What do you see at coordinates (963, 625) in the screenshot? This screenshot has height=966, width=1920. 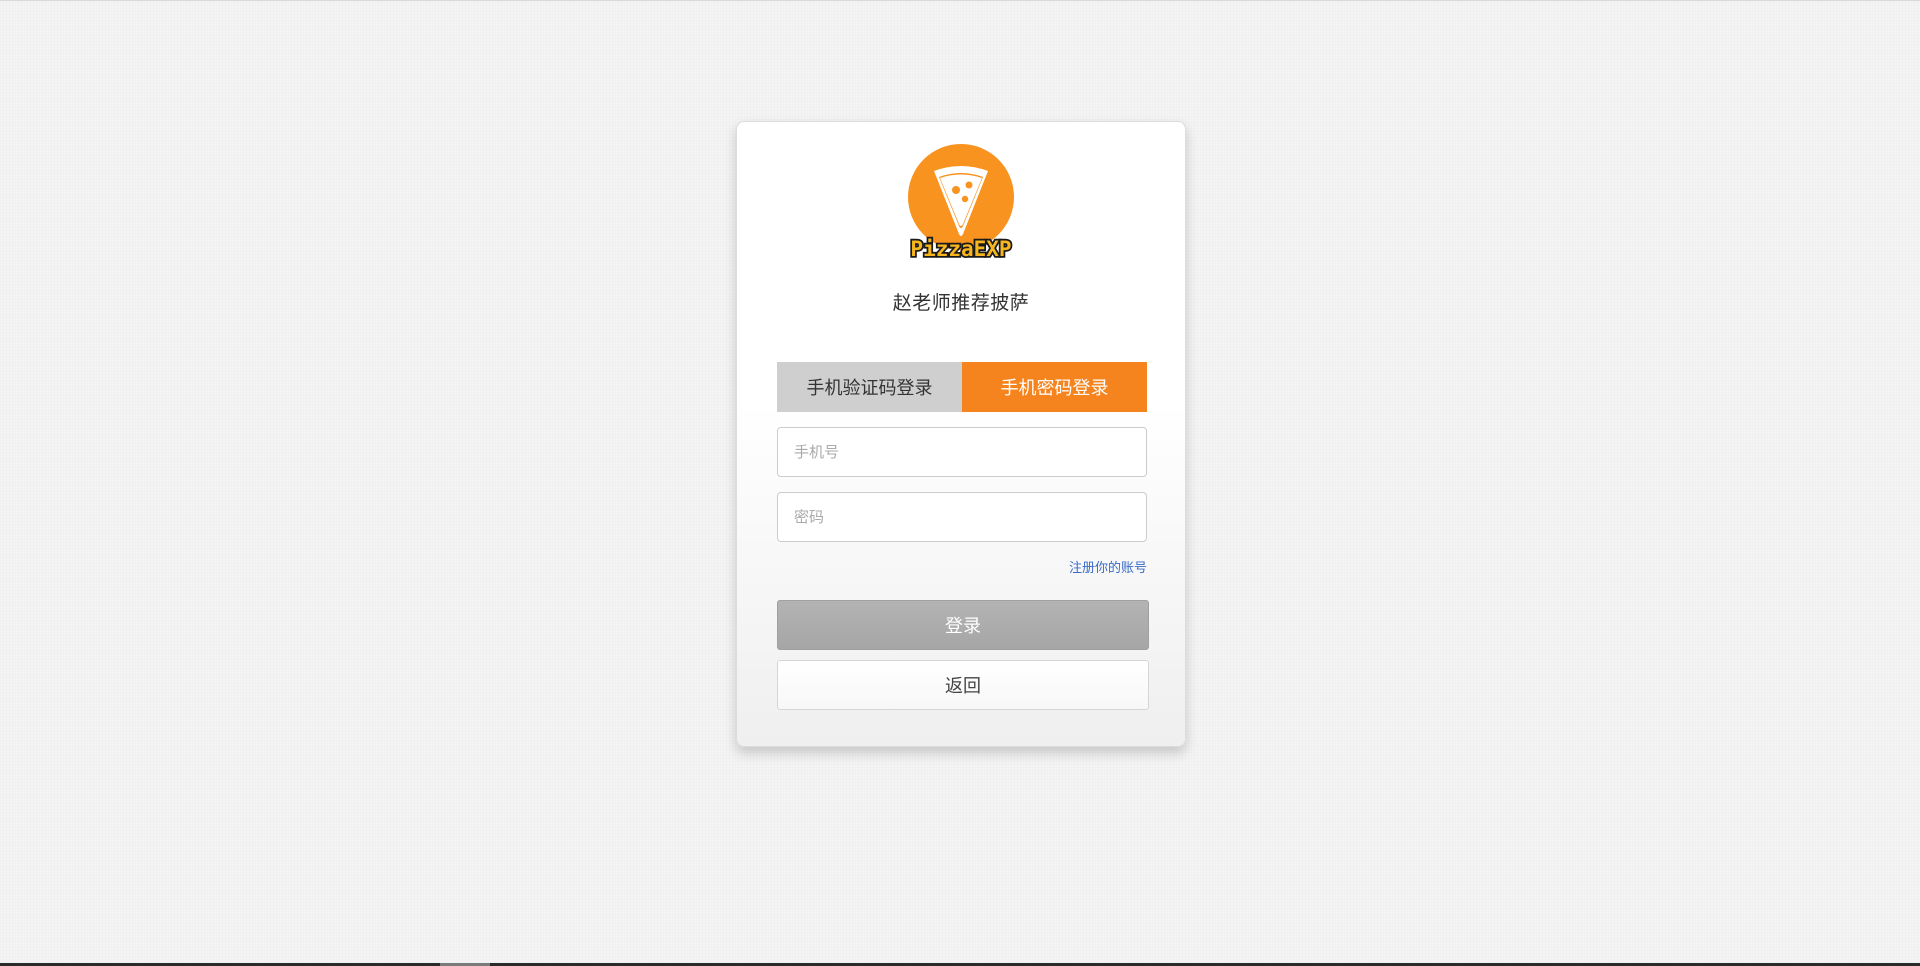 I see `login-button: 登录` at bounding box center [963, 625].